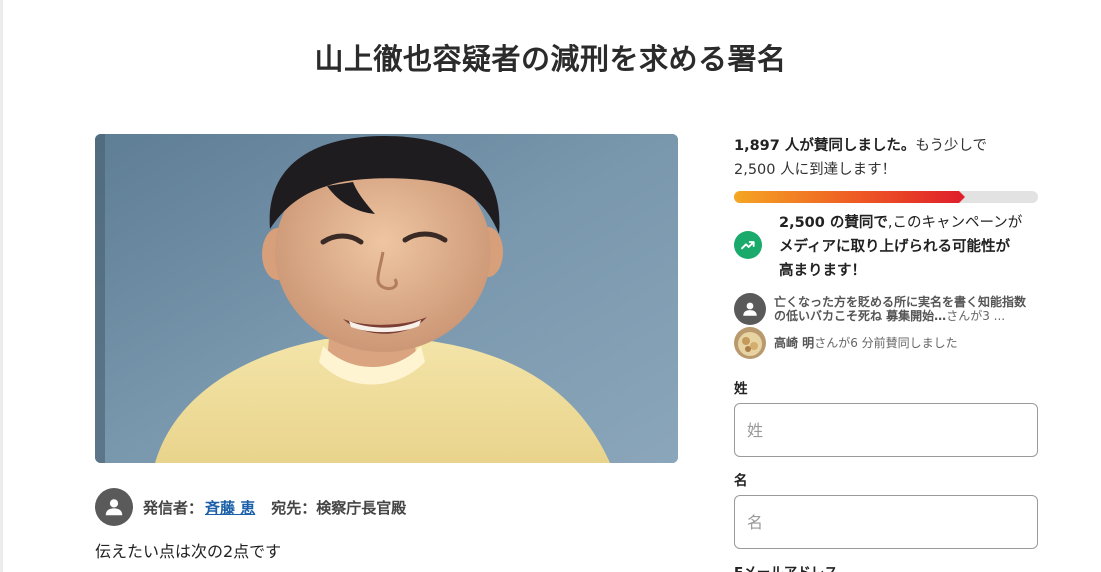  I want to click on first-name-label: 名, so click(741, 481).